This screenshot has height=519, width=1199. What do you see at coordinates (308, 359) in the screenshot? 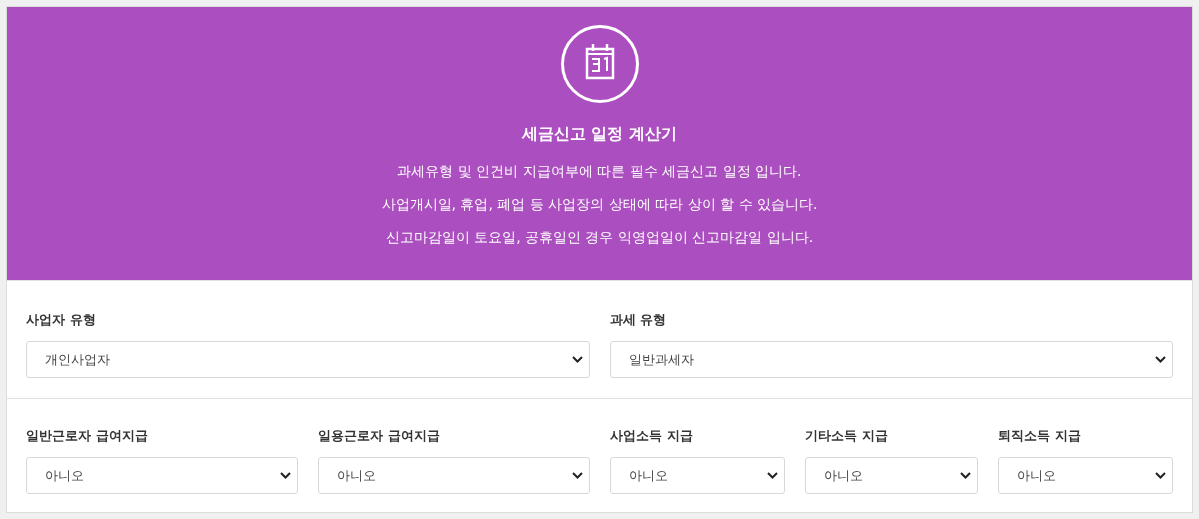
I see `select-field: 개인사업자` at bounding box center [308, 359].